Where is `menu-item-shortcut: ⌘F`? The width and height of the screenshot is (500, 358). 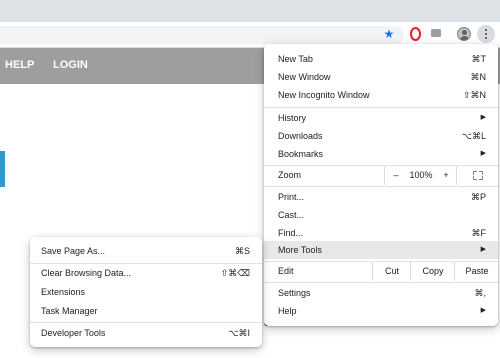 menu-item-shortcut: ⌘F is located at coordinates (479, 233).